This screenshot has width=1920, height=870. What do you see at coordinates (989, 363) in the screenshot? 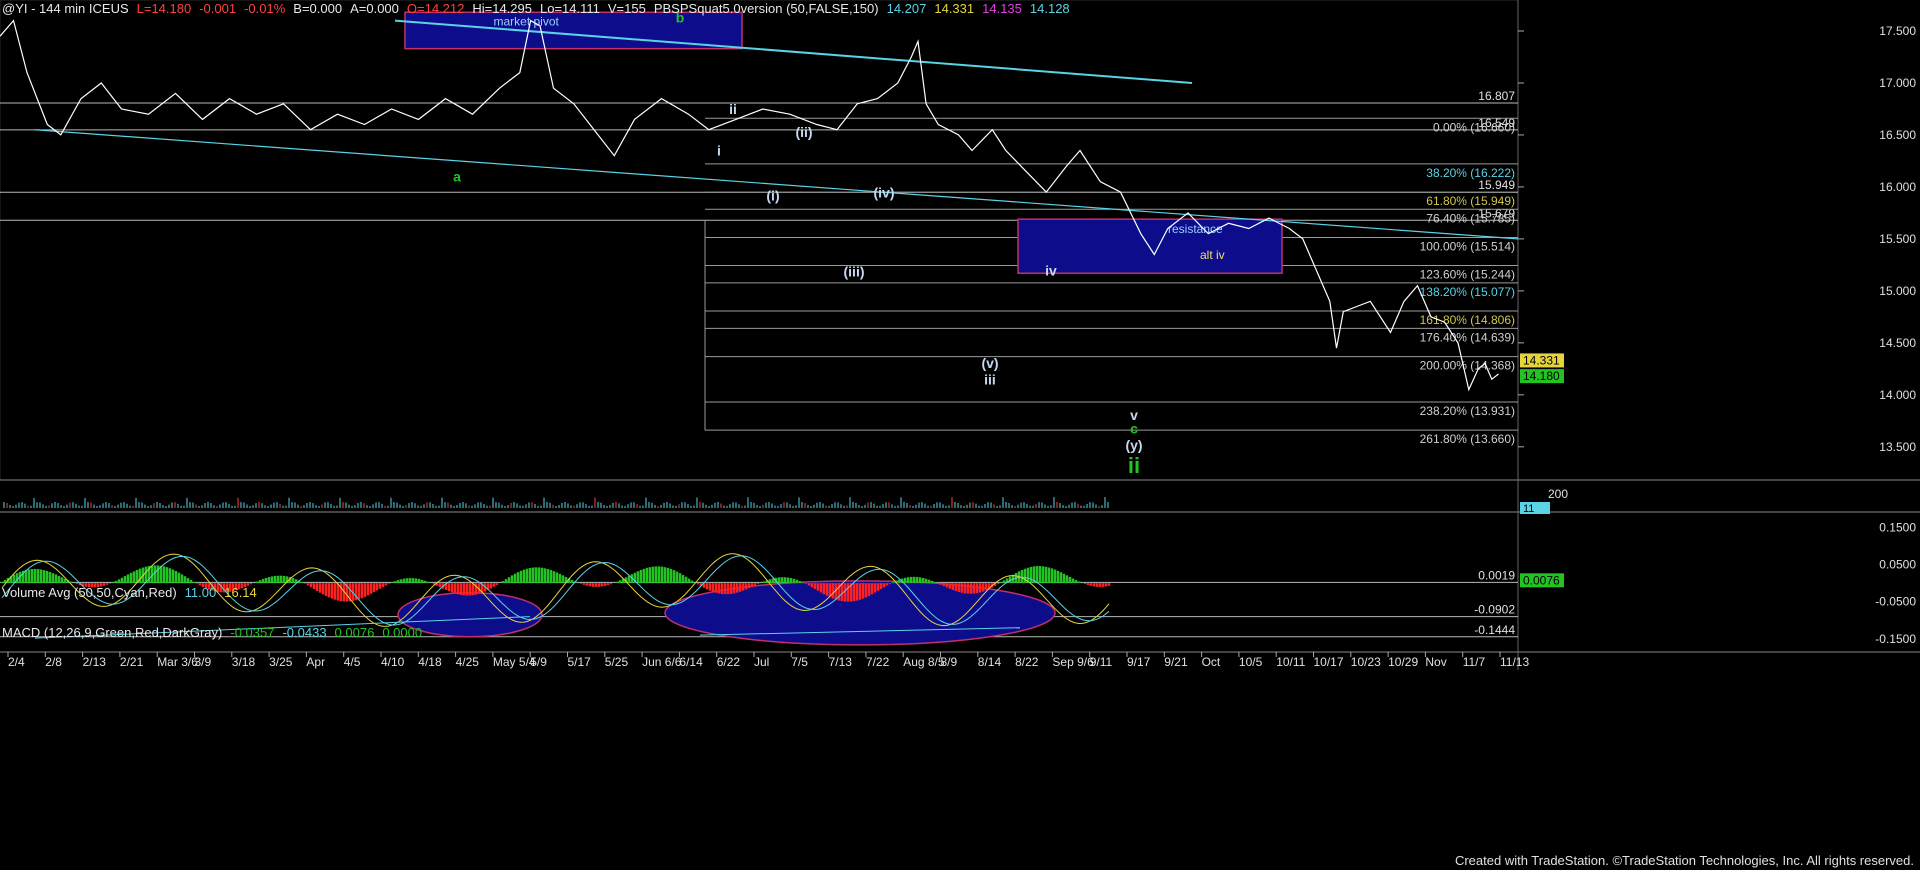
I see `wave-label: (v)` at bounding box center [989, 363].